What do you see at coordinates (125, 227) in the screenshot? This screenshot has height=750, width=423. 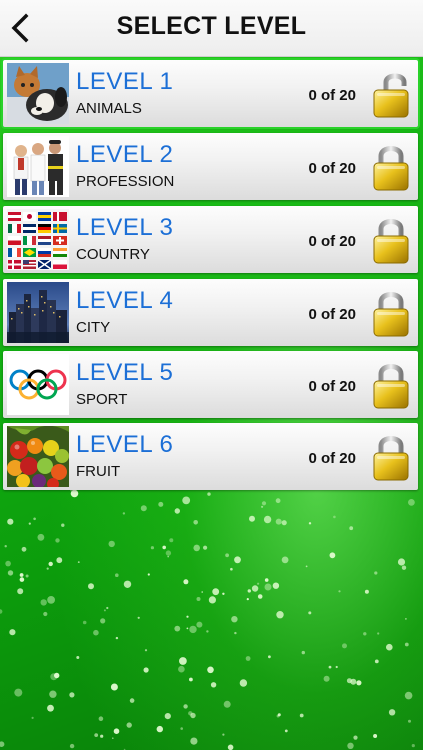 I see `level-title: LEVEL 3` at bounding box center [125, 227].